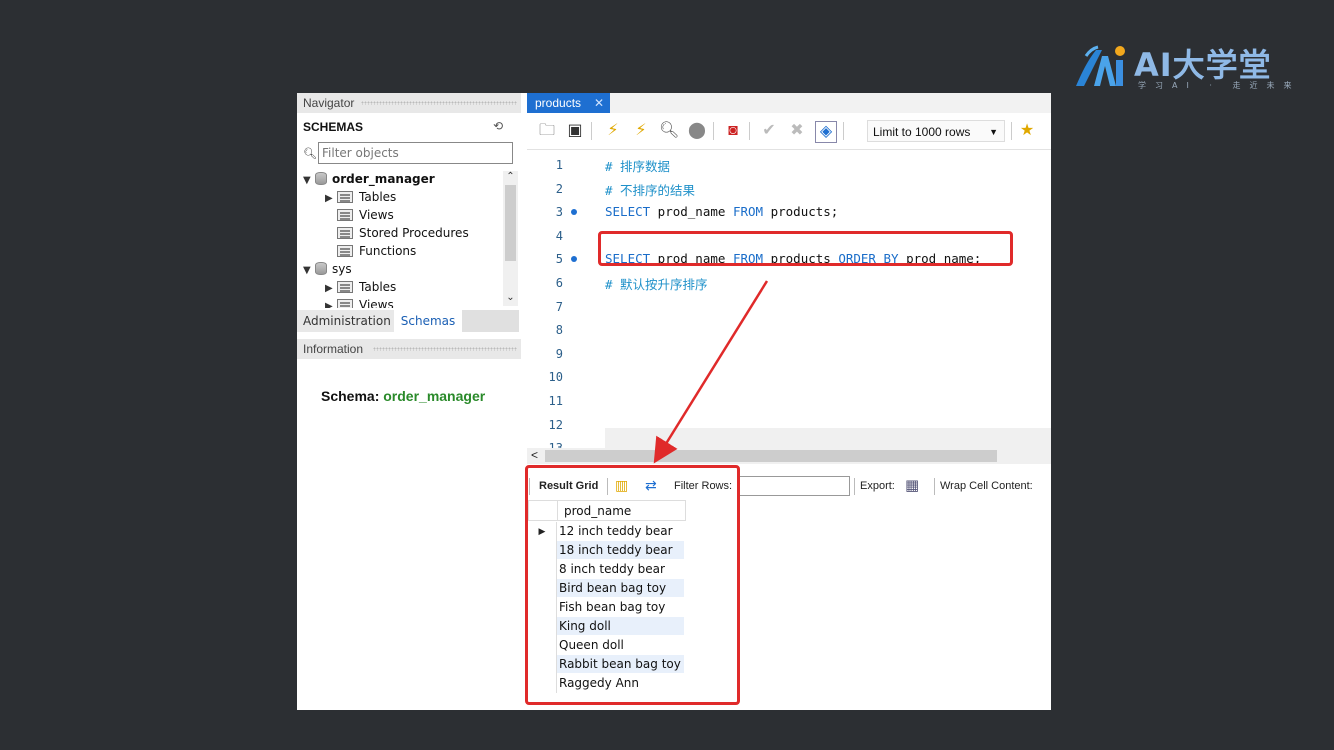 This screenshot has height=750, width=1334. I want to click on annotation-arrow-icon, so click(711, 372).